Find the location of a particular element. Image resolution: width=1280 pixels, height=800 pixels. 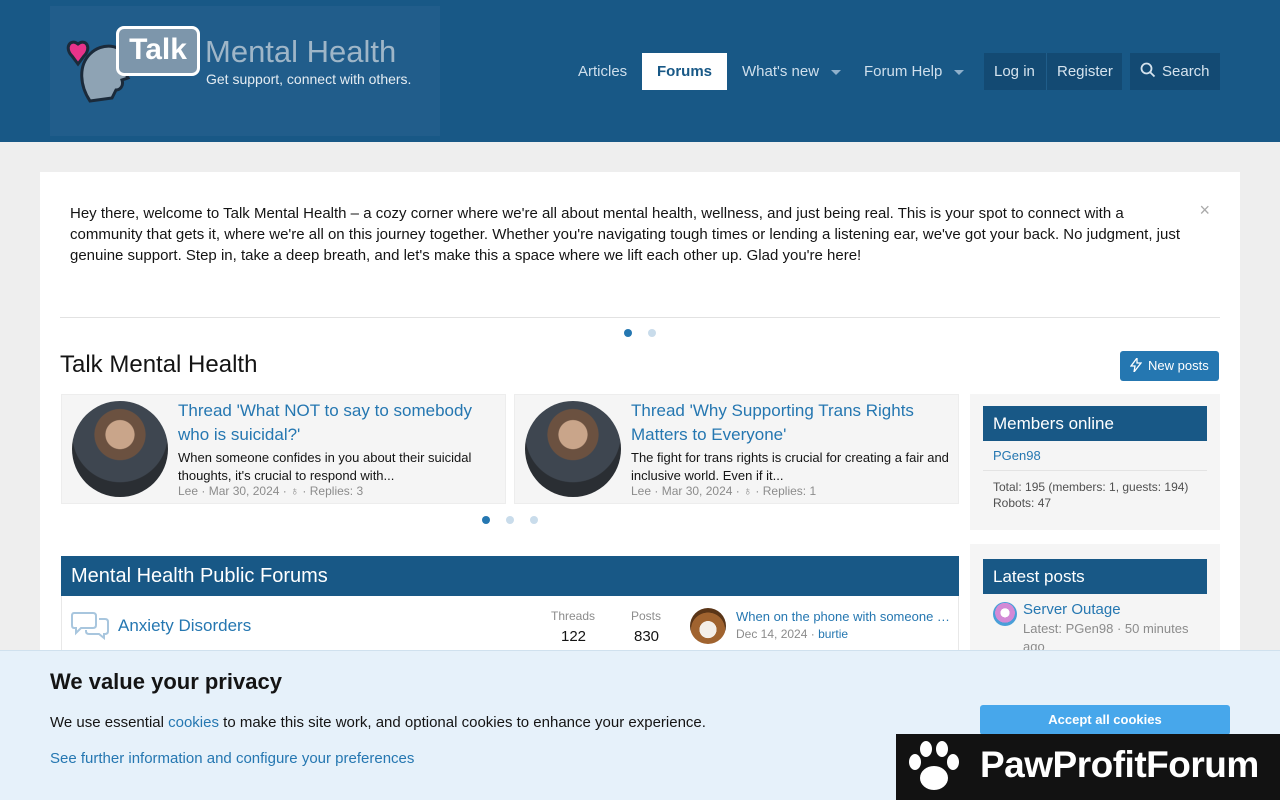

members-online-title: Members online is located at coordinates (1095, 423).